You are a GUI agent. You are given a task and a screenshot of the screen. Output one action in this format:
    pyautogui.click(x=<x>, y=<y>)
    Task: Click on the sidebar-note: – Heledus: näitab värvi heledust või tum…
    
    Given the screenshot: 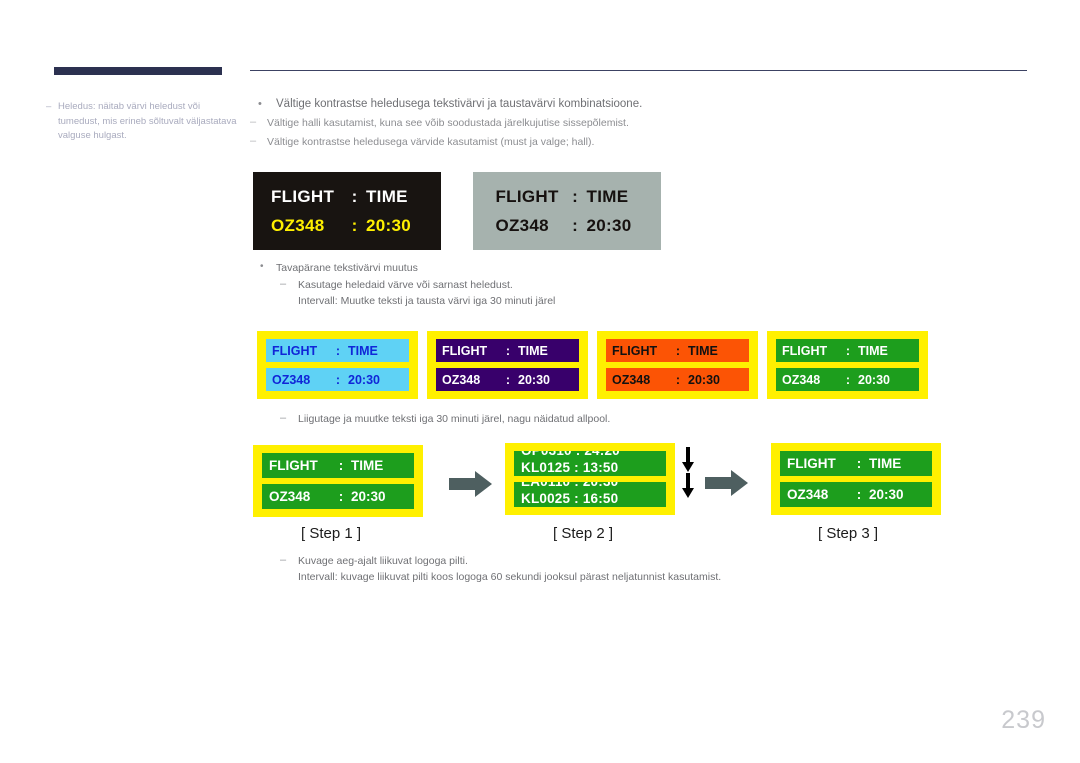 What is the action you would take?
    pyautogui.click(x=143, y=122)
    